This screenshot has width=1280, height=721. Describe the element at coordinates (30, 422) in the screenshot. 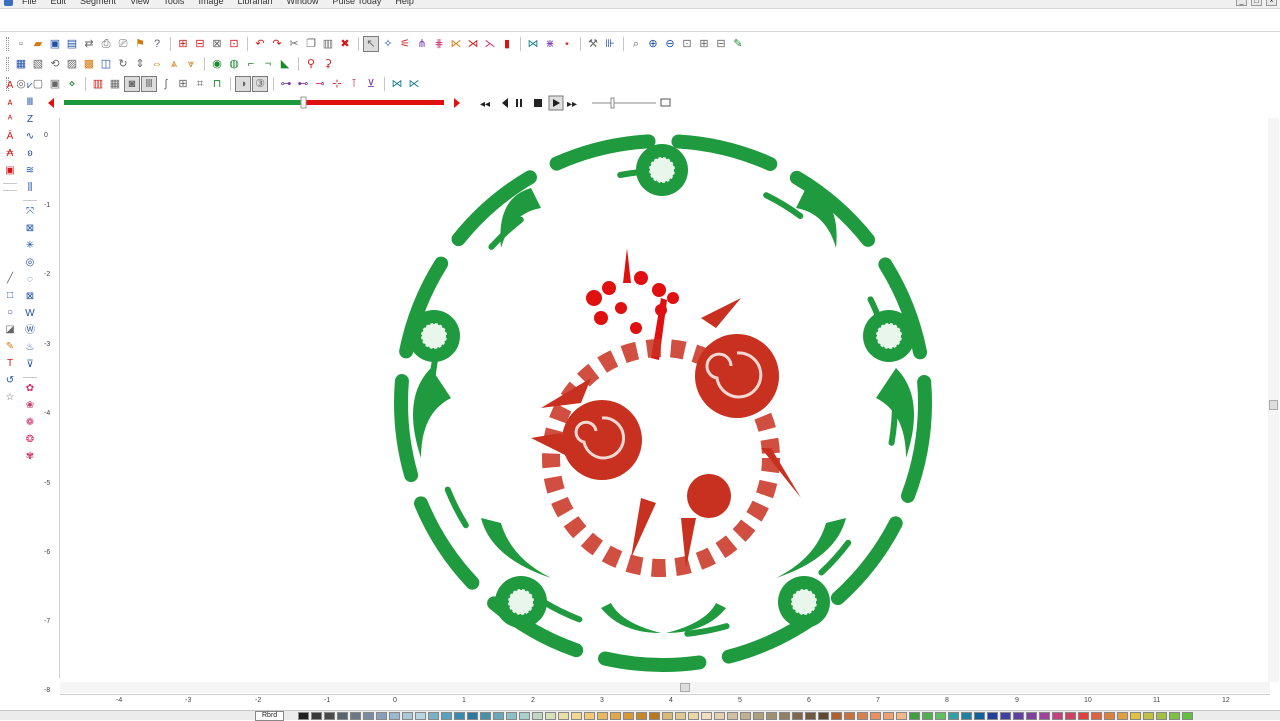

I see `motif-cluster-icon: ❁` at that location.